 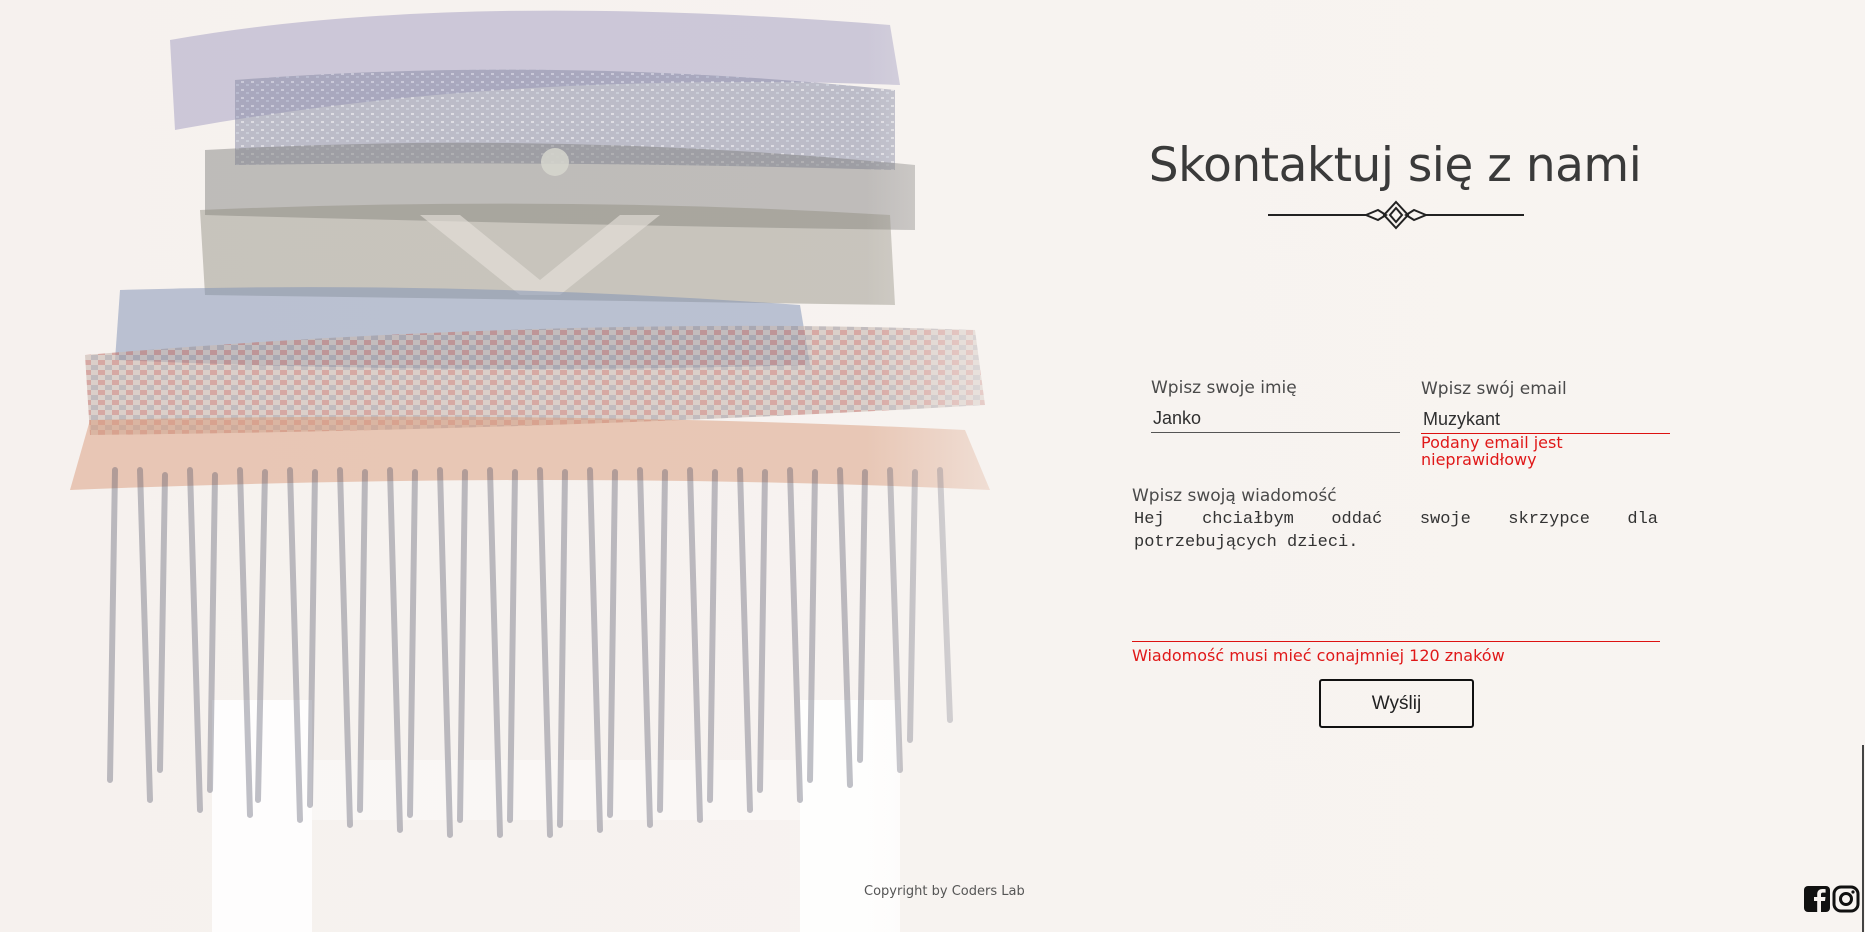 I want to click on name-input, so click(x=1275, y=419).